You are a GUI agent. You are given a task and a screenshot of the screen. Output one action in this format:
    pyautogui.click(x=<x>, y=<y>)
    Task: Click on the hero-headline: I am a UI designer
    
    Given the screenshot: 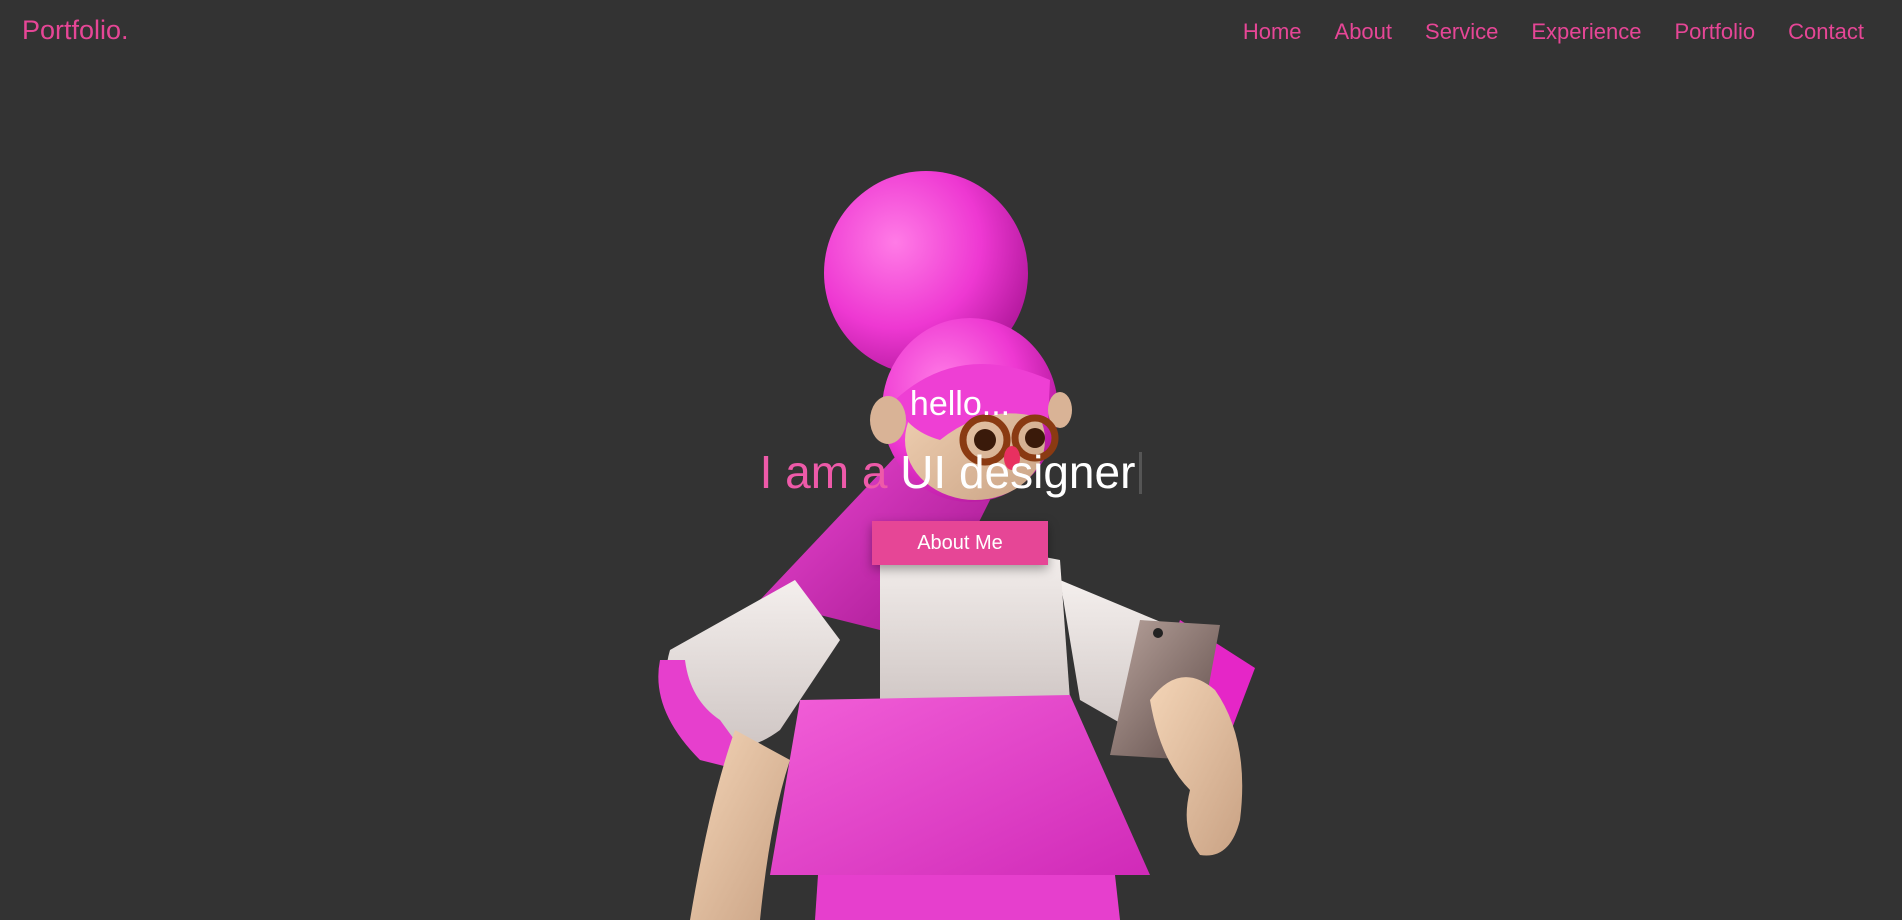 What is the action you would take?
    pyautogui.click(x=951, y=472)
    